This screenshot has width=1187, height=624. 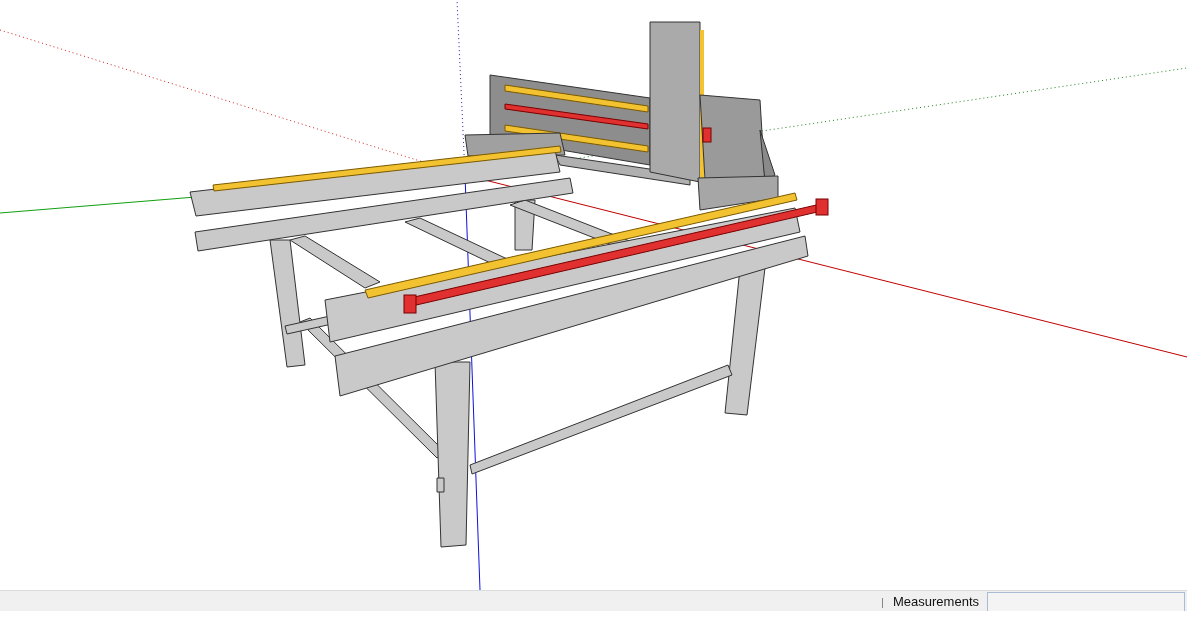 What do you see at coordinates (1086, 601) in the screenshot?
I see `measurements-field` at bounding box center [1086, 601].